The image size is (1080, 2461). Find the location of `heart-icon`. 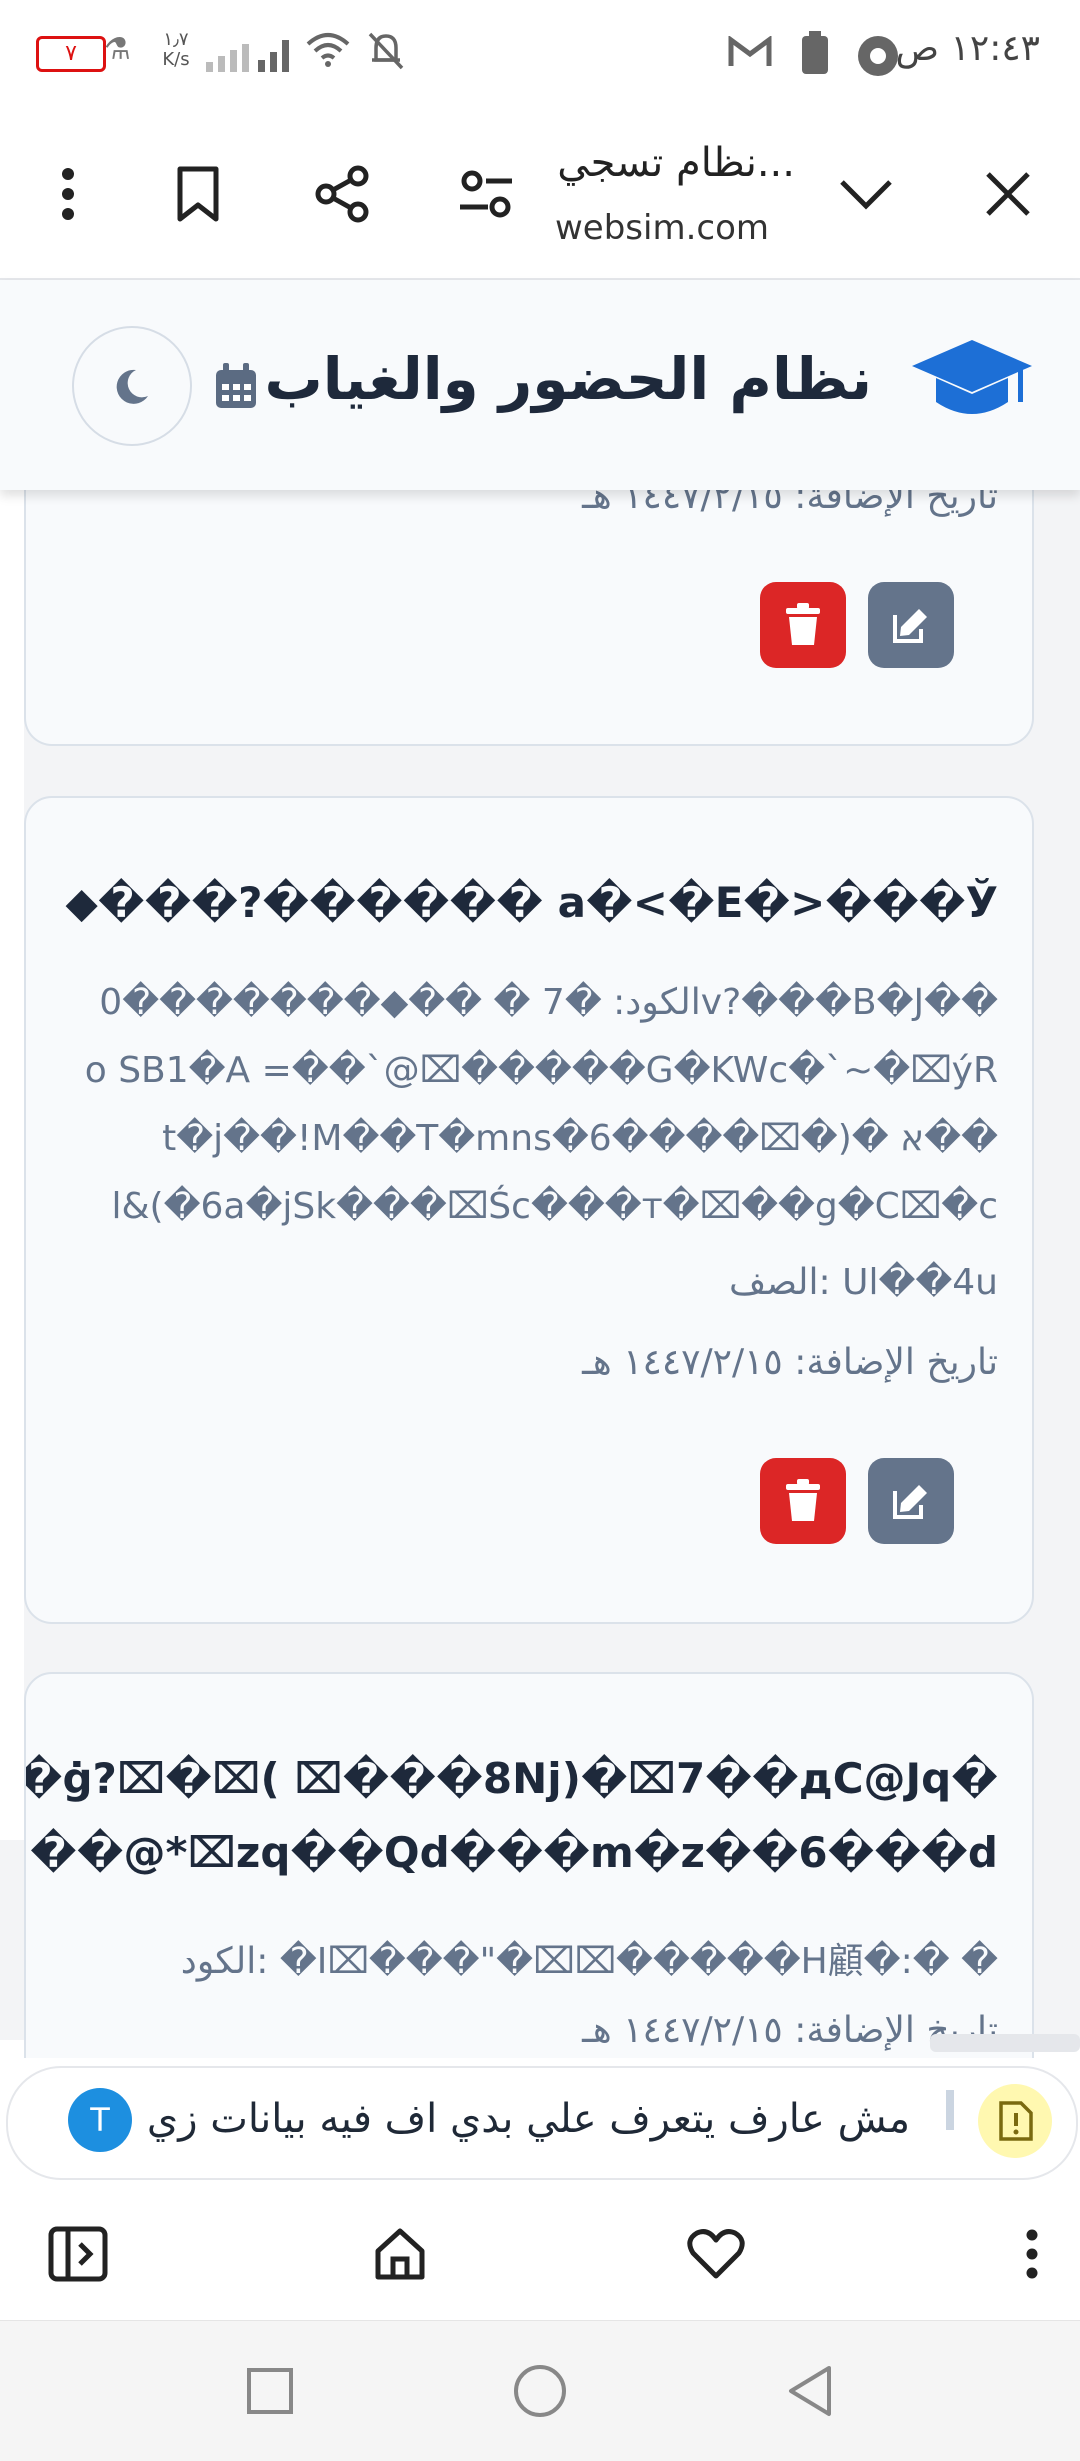

heart-icon is located at coordinates (716, 2254).